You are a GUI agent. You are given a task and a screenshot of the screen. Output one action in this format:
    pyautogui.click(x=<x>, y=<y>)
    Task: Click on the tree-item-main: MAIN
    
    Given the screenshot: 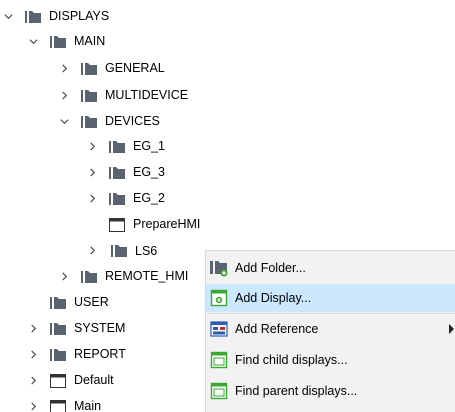 What is the action you would take?
    pyautogui.click(x=66, y=41)
    